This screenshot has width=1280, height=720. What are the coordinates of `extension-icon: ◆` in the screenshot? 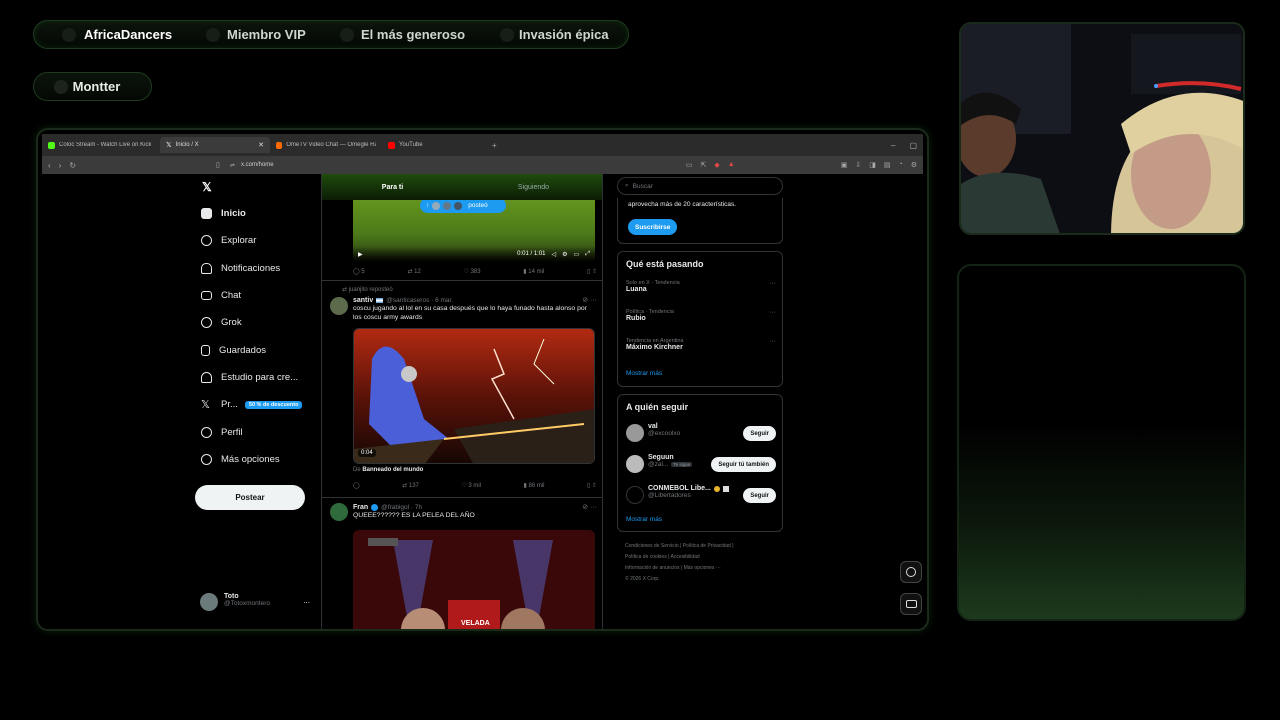 It's located at (716, 165).